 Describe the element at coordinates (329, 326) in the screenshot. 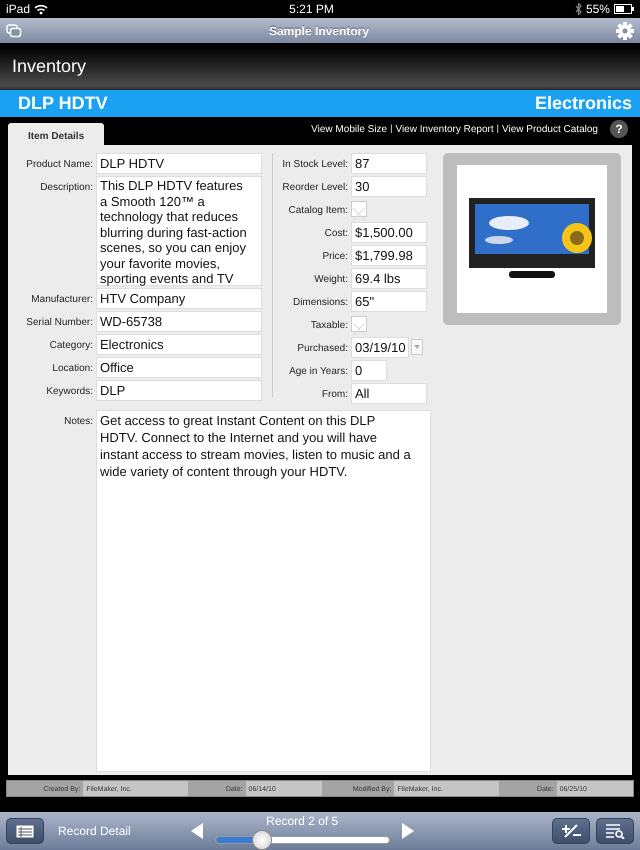

I see `field-label: Taxable:` at that location.